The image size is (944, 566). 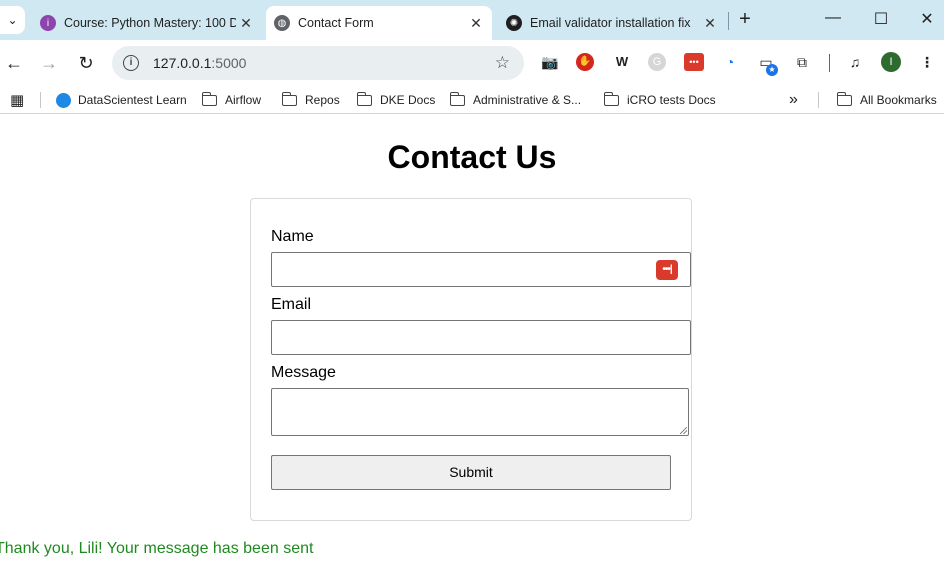 What do you see at coordinates (833, 20) in the screenshot?
I see `minimize-button: —` at bounding box center [833, 20].